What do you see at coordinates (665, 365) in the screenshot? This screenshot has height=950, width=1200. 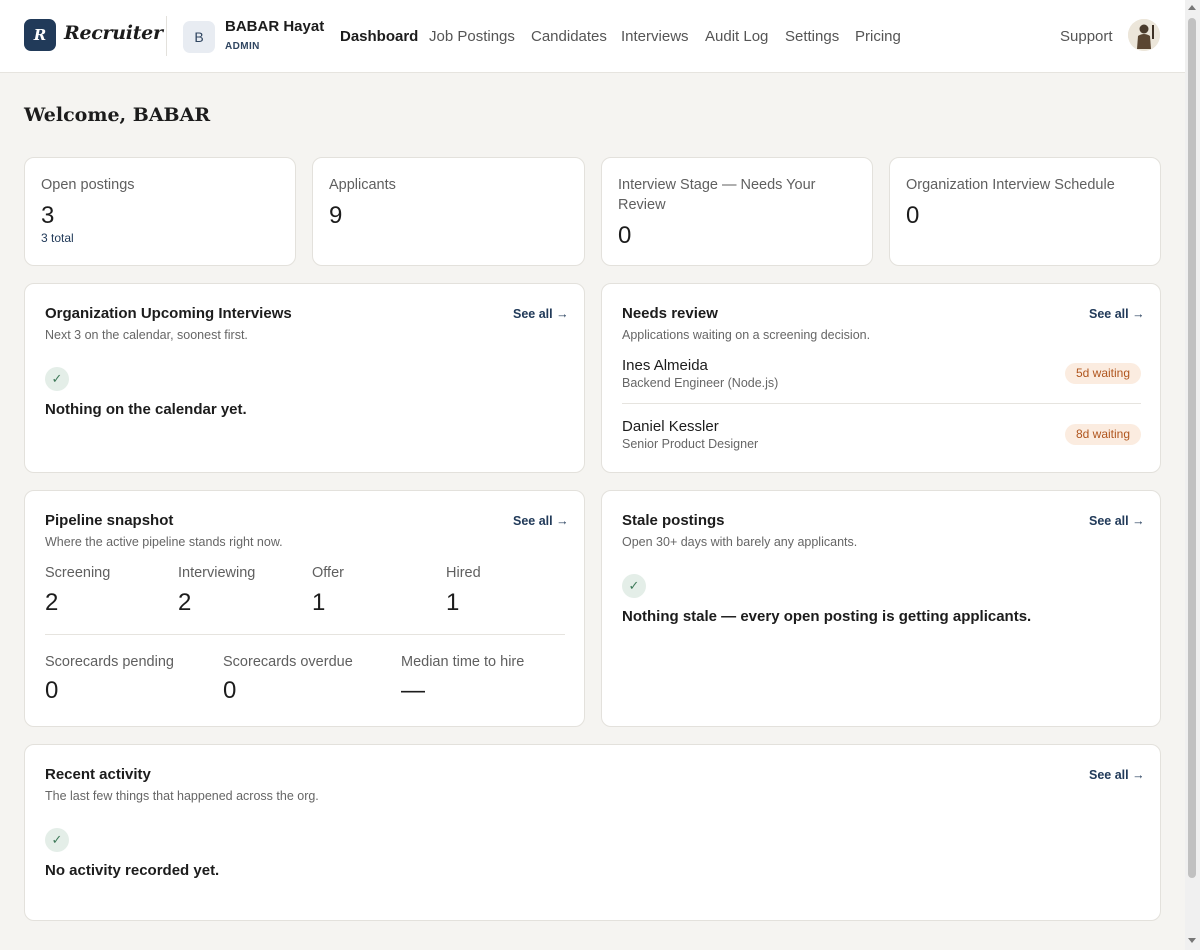 I see `candidate-name: Ines Almeida` at bounding box center [665, 365].